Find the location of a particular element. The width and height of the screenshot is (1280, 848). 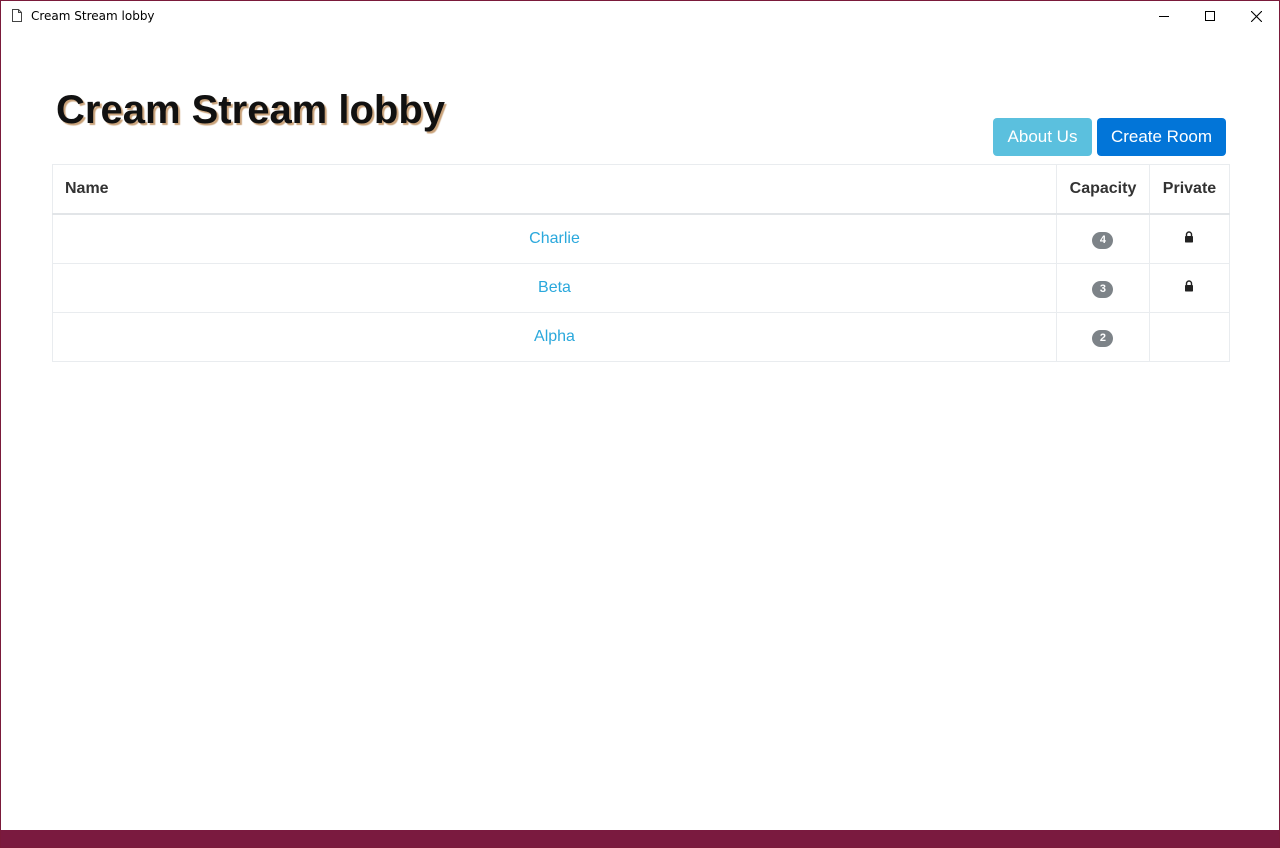

minimize-icon is located at coordinates (1164, 16).